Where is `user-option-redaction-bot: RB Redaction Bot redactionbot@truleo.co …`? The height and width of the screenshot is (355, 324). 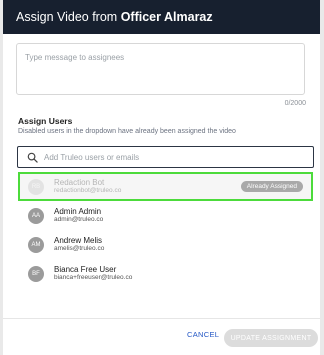 user-option-redaction-bot: RB Redaction Bot redactionbot@truleo.co … is located at coordinates (165, 186).